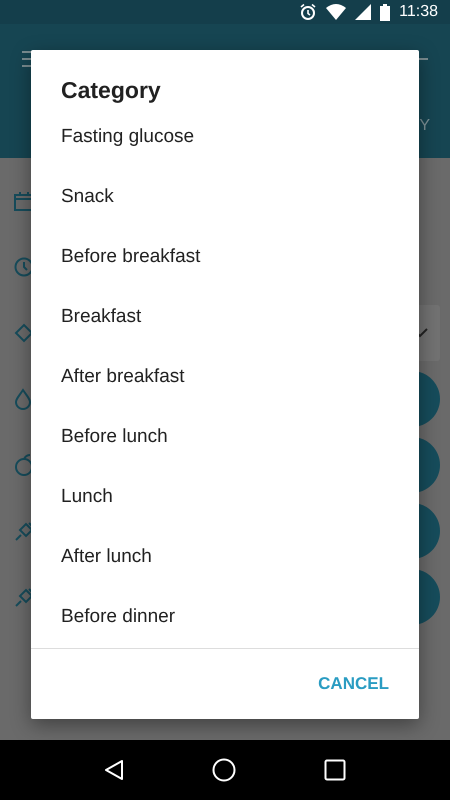  Describe the element at coordinates (225, 377) in the screenshot. I see `category-option: After breakfast` at that location.